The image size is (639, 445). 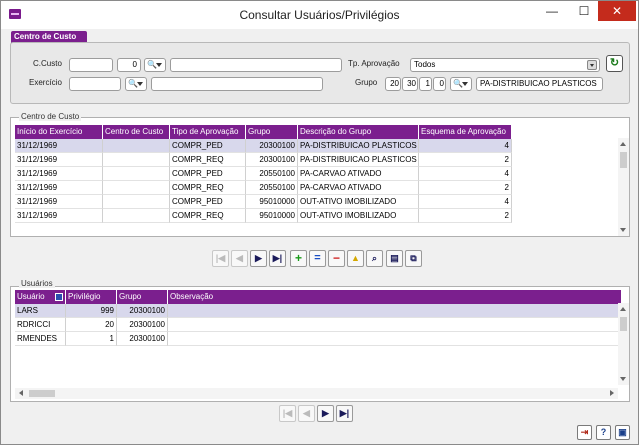 What do you see at coordinates (539, 84) in the screenshot?
I see `grupo-desc-input: PA-DISTRIBUICAO PLASTICOS` at bounding box center [539, 84].